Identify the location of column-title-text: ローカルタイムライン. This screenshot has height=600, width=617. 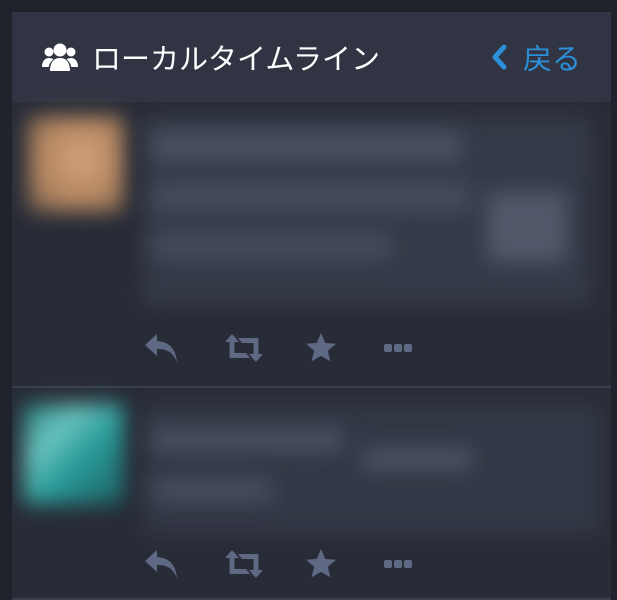
(236, 59).